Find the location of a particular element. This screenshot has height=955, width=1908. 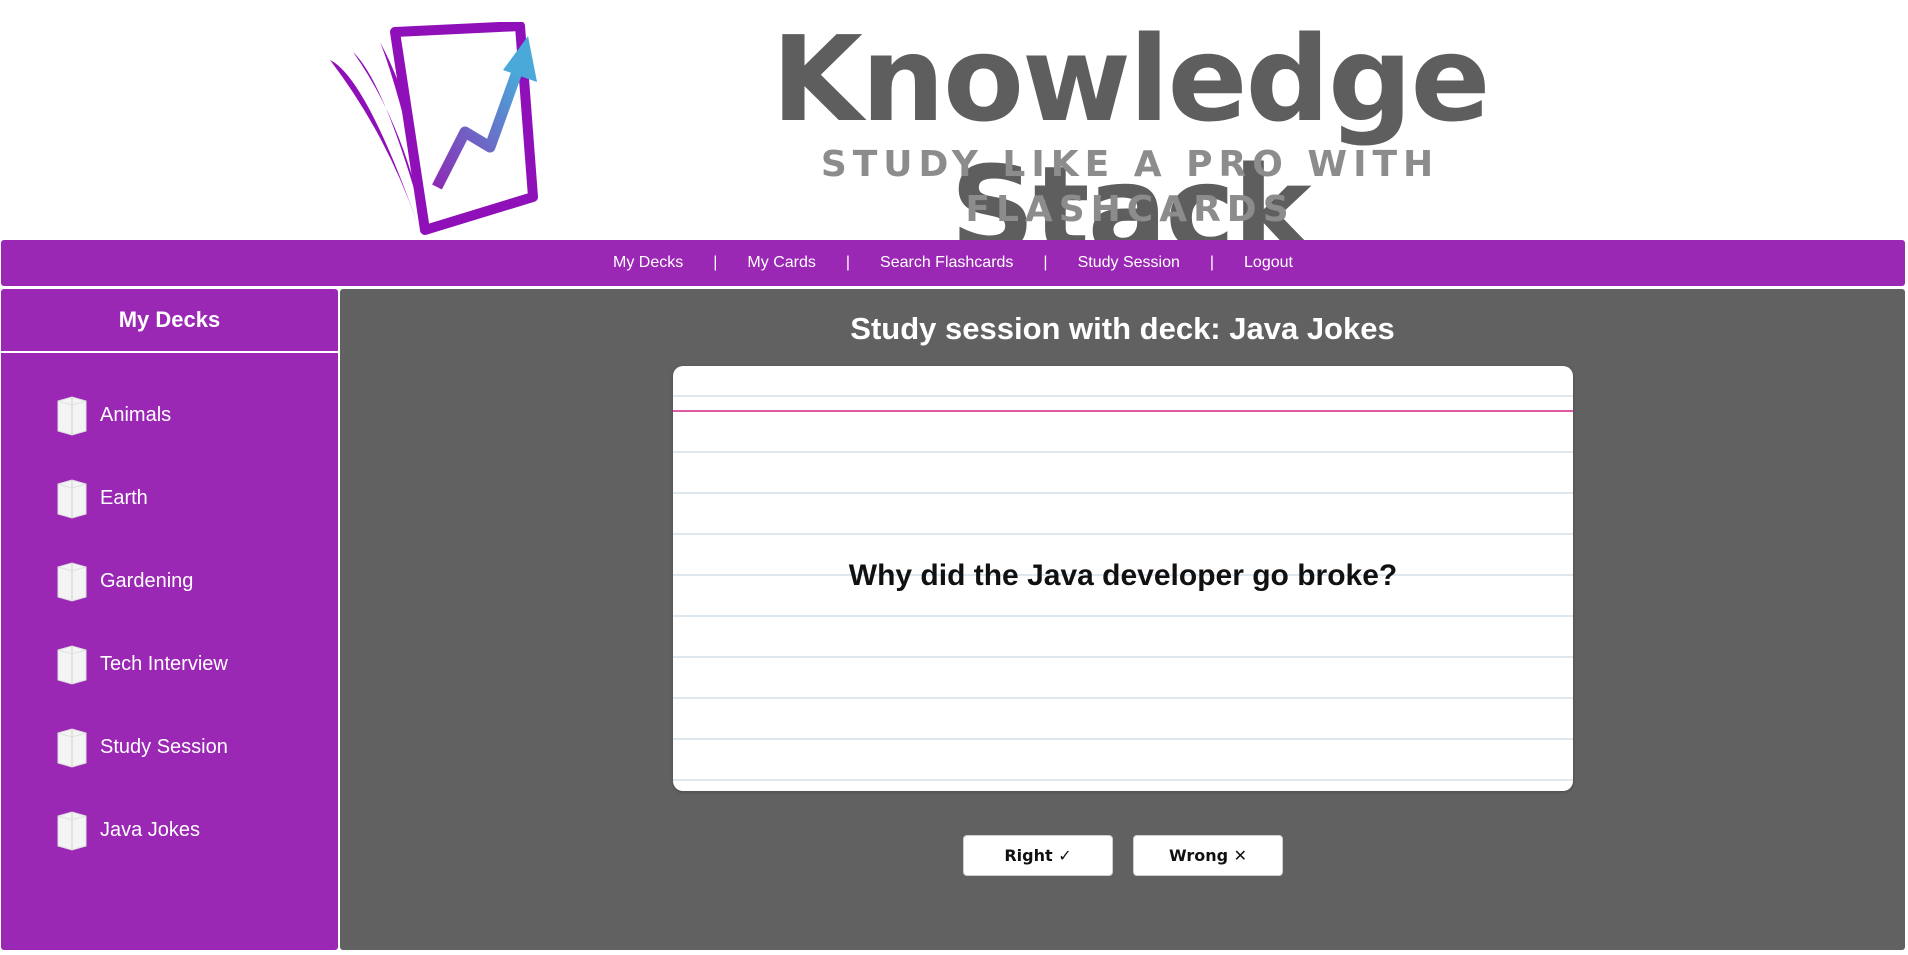

flashcard-question: Why did the Java developer go broke? is located at coordinates (1123, 575).